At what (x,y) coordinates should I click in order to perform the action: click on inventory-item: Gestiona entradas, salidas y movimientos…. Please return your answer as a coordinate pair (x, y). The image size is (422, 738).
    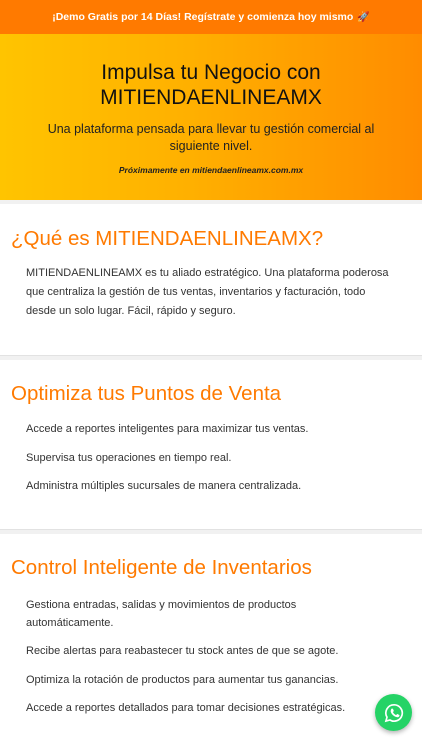
    Looking at the image, I should click on (161, 614).